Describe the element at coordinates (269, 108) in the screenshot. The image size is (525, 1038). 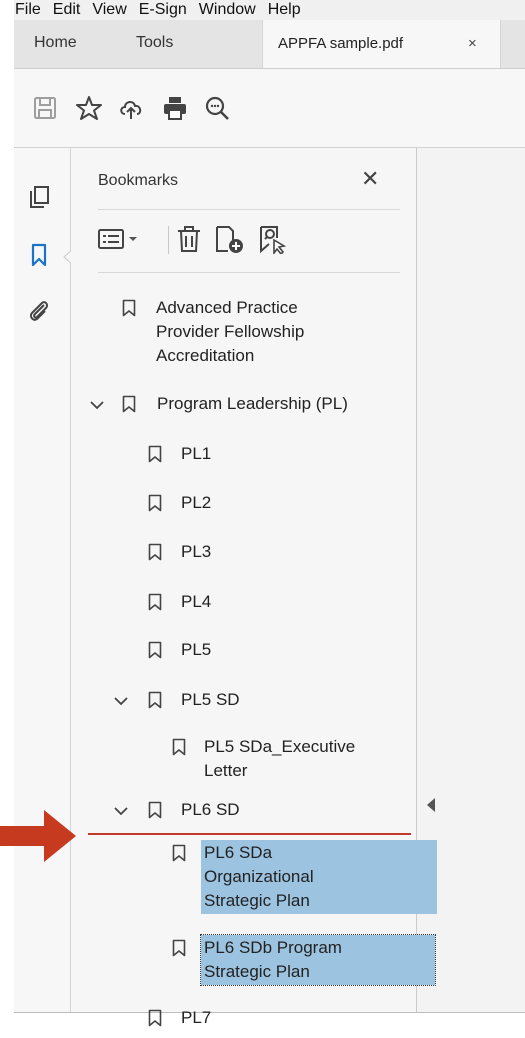
I see `toolbar` at that location.